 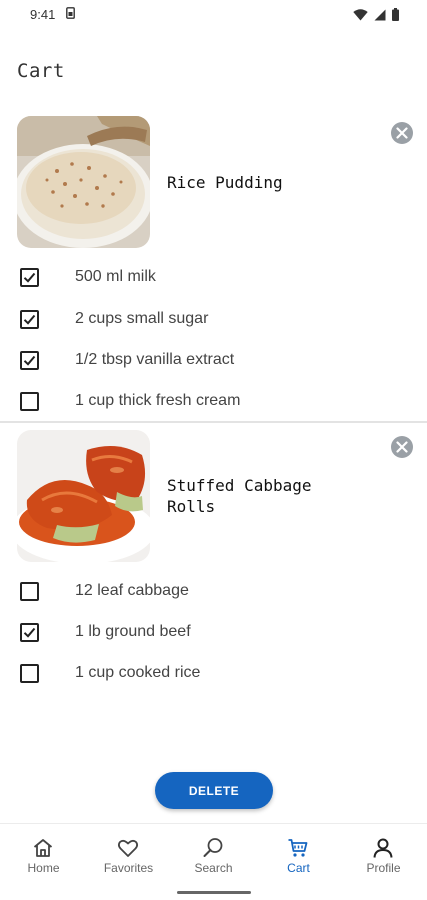 I want to click on page-title: Cart, so click(x=41, y=71).